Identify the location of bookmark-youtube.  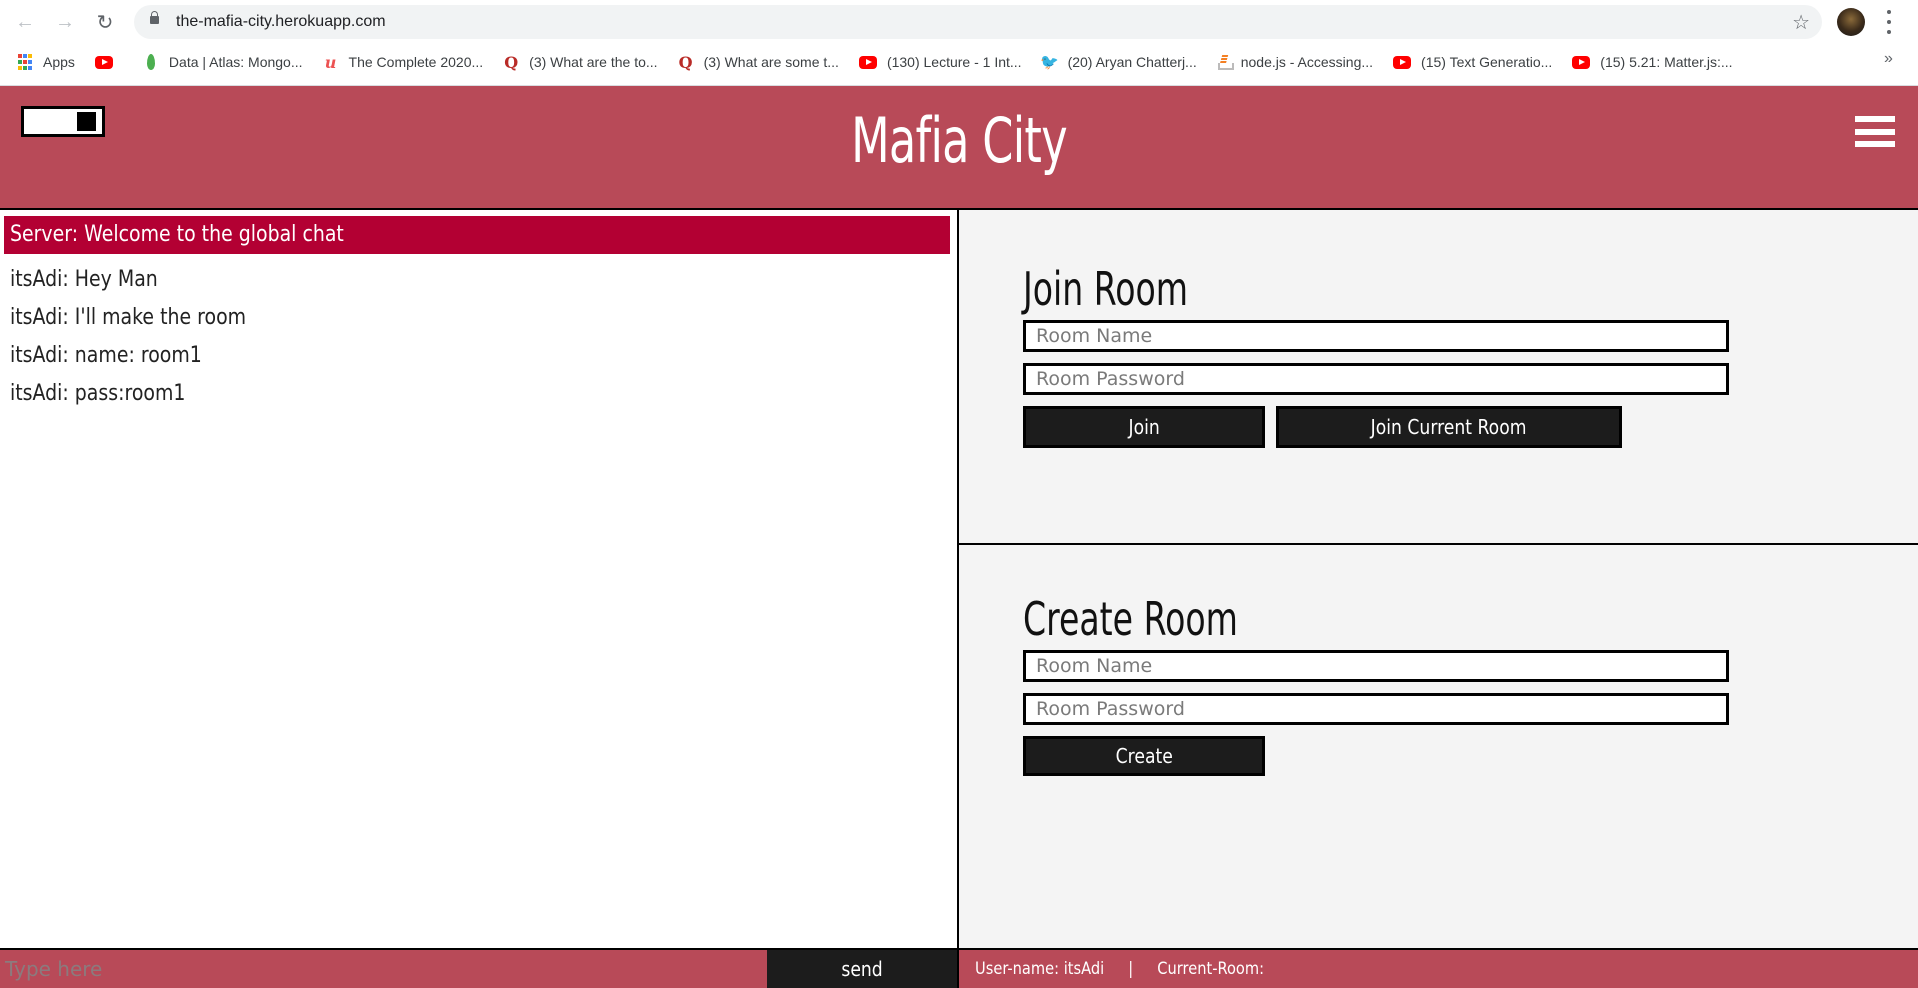
(108, 62).